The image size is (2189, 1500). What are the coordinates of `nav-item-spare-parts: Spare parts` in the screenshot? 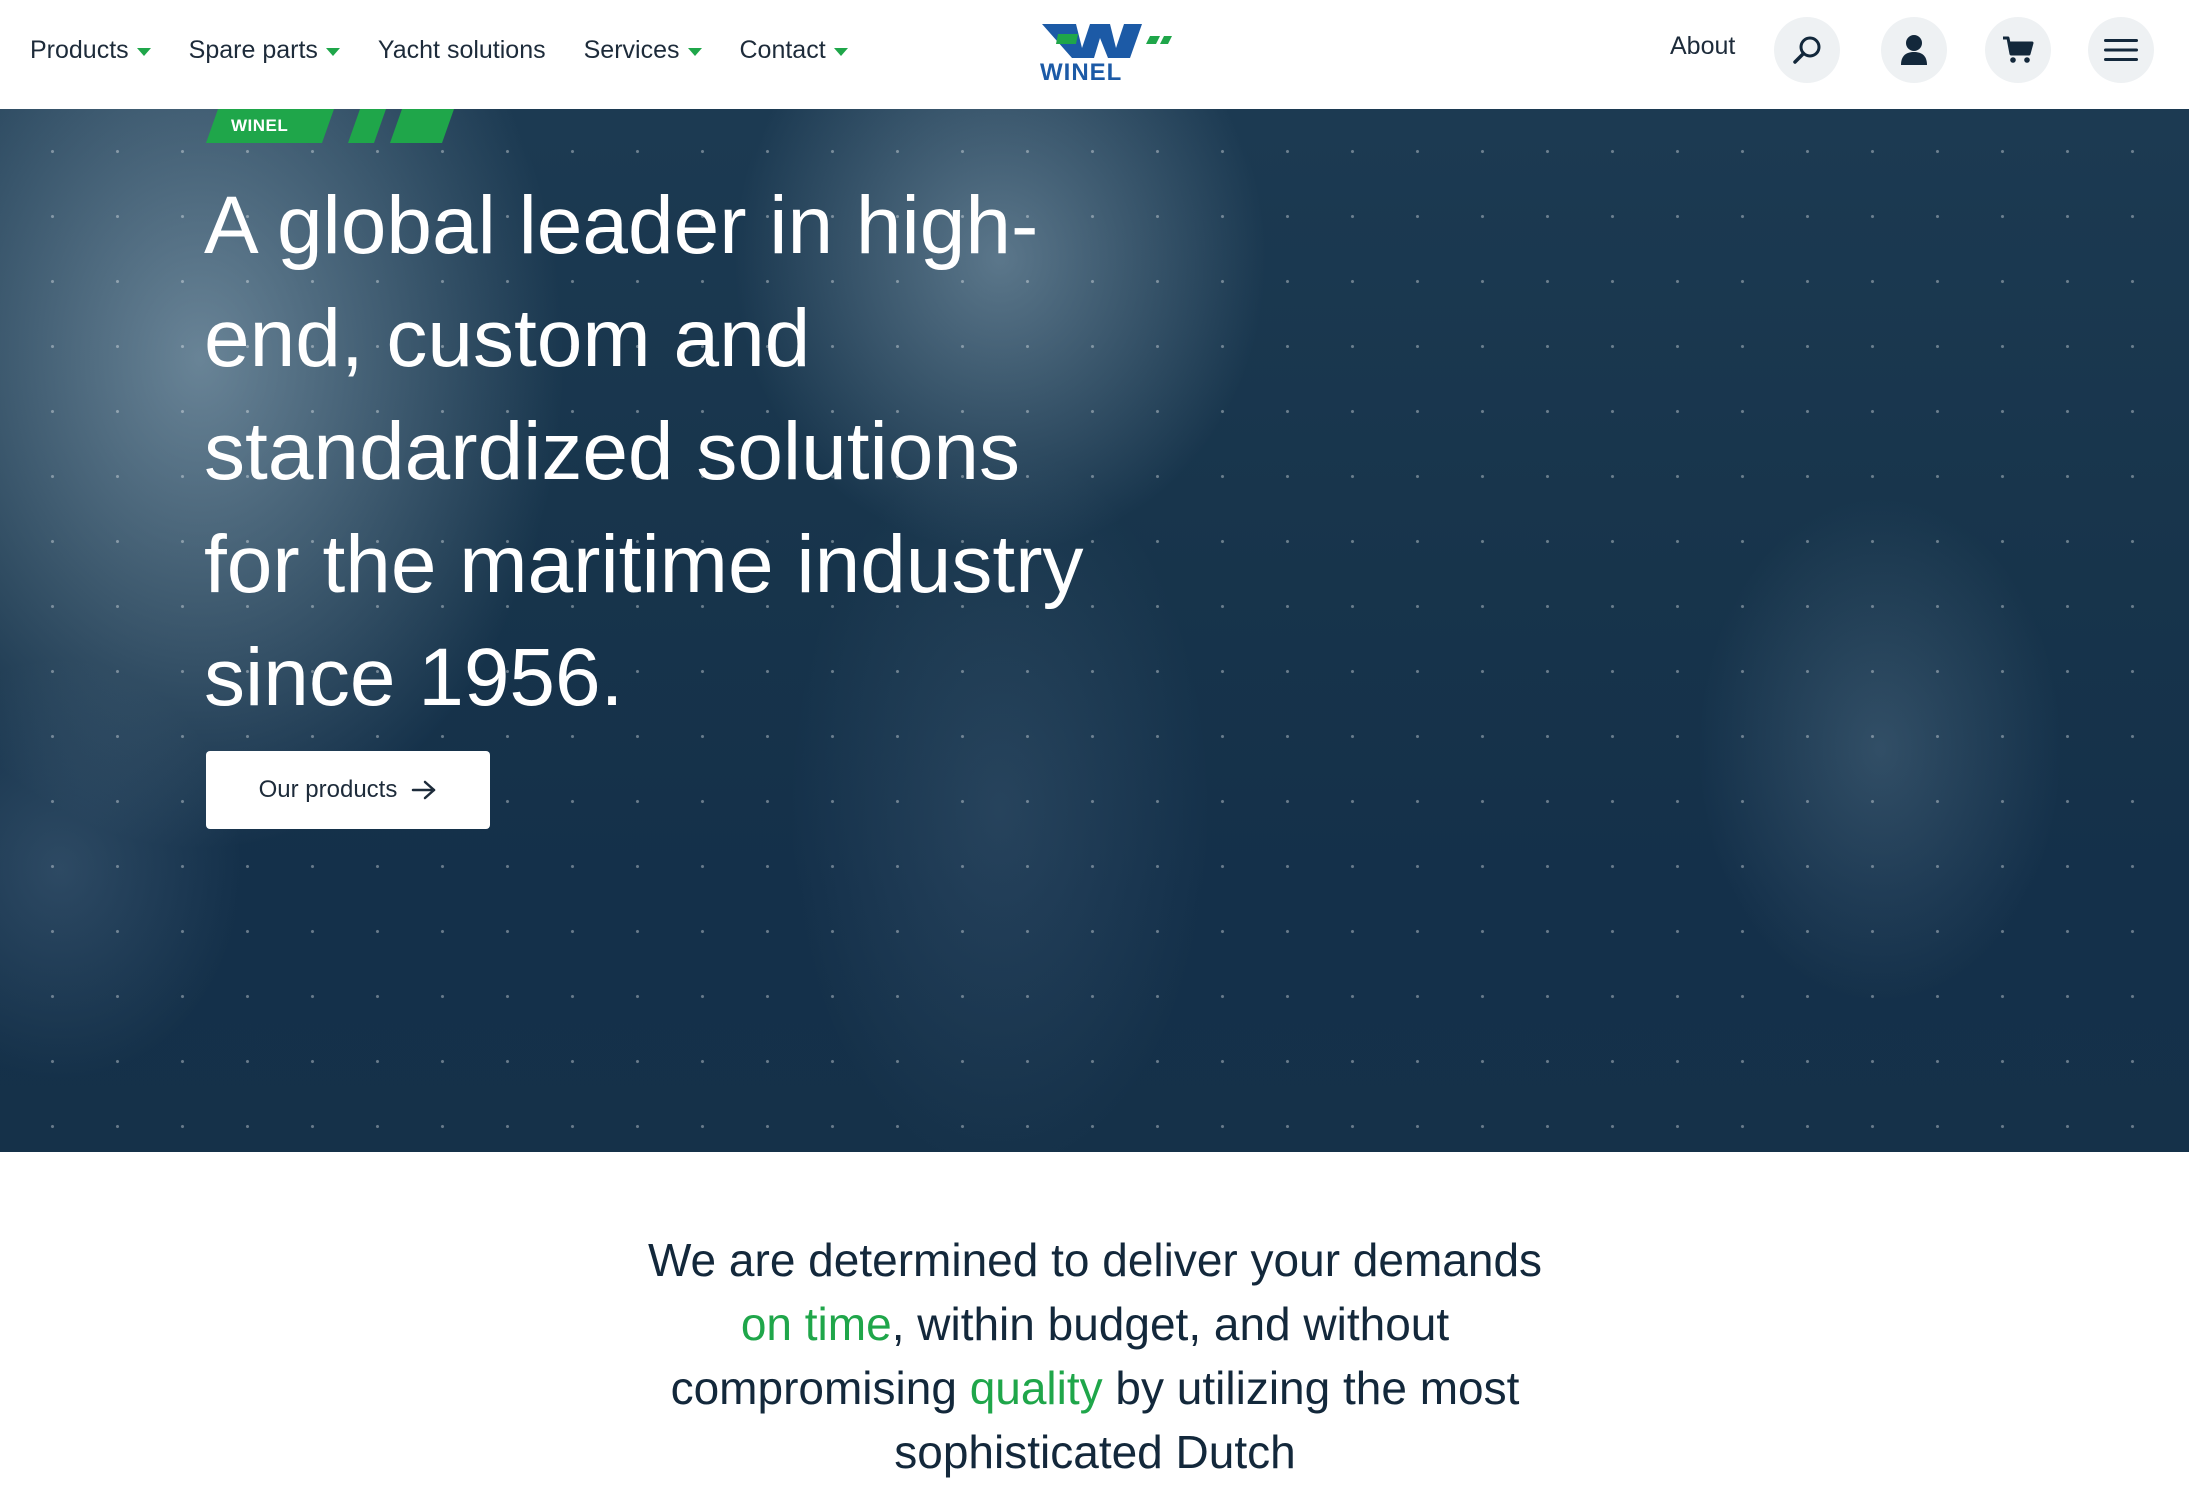 It's located at (264, 50).